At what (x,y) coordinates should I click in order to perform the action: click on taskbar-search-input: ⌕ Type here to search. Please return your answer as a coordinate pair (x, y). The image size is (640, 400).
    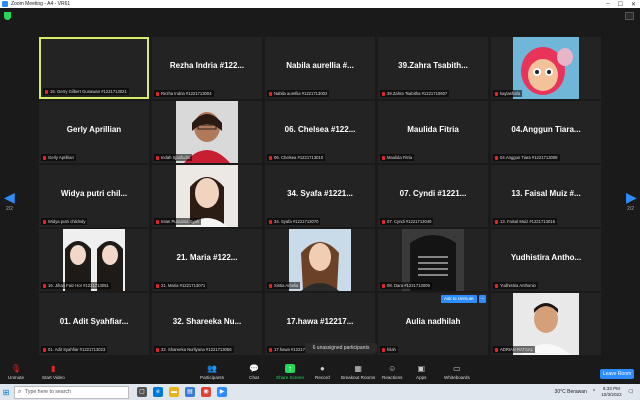
    Looking at the image, I should click on (71, 392).